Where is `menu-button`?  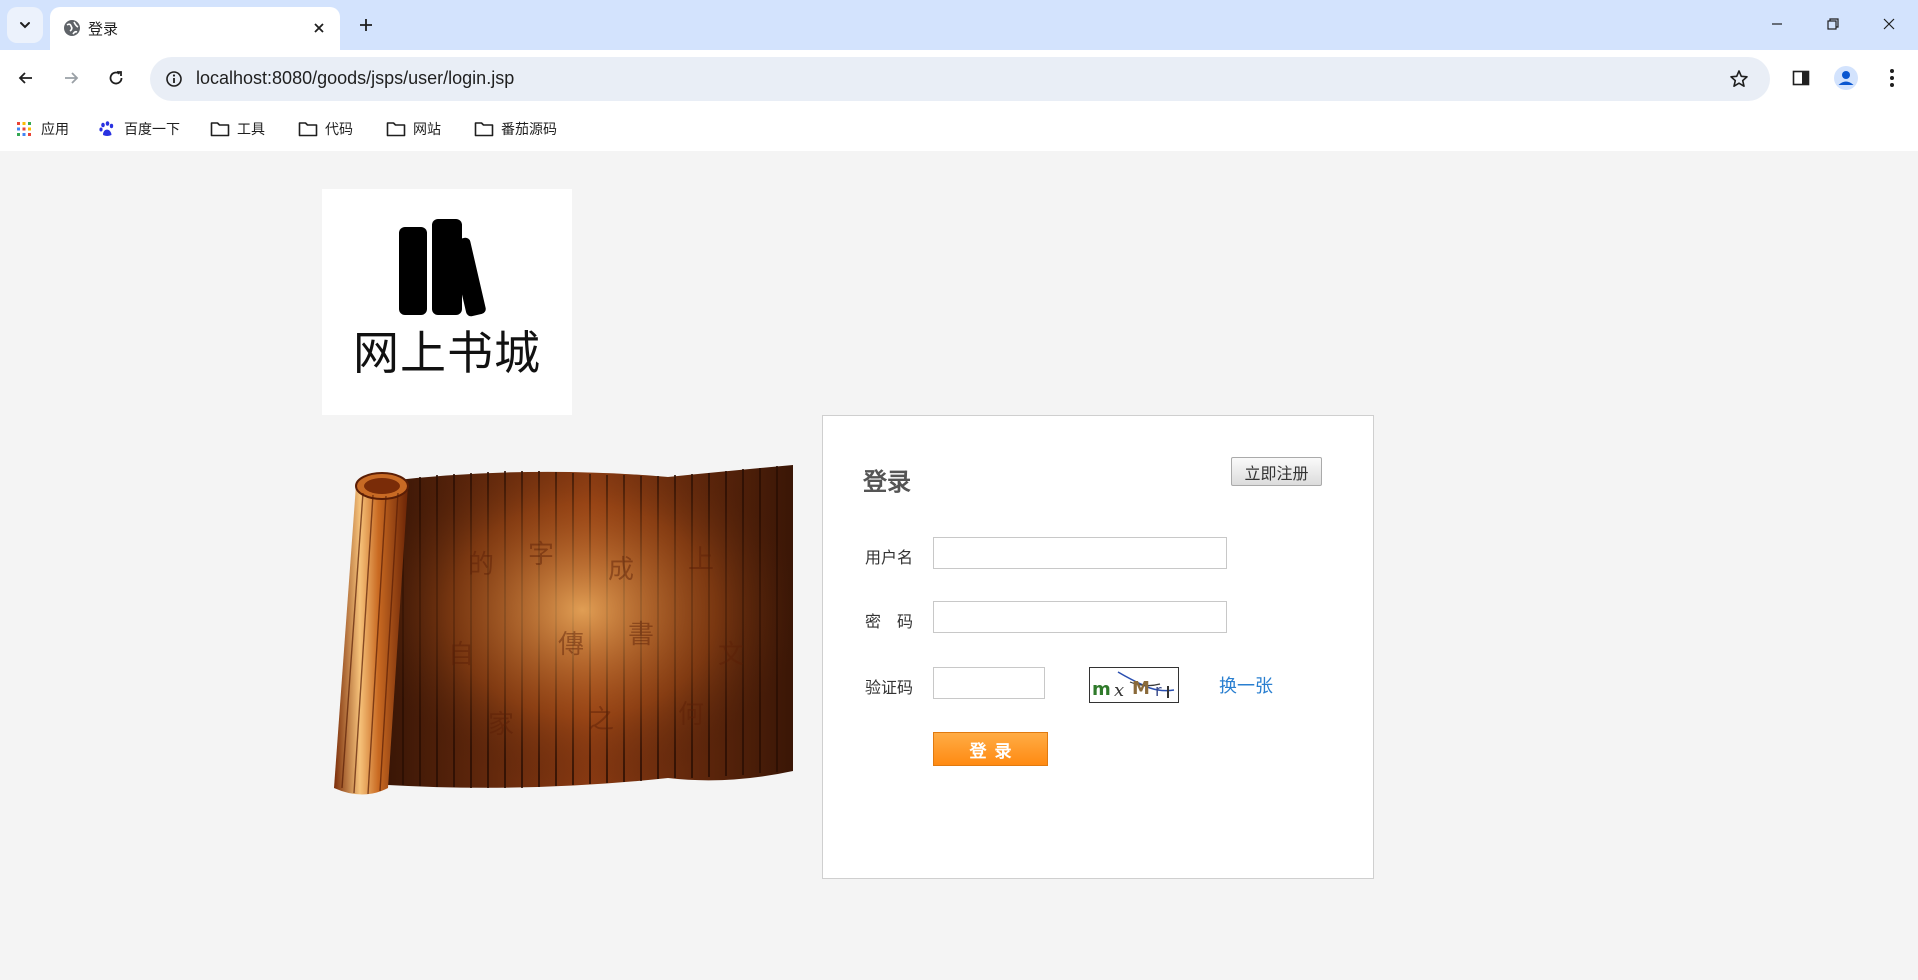 menu-button is located at coordinates (1892, 78).